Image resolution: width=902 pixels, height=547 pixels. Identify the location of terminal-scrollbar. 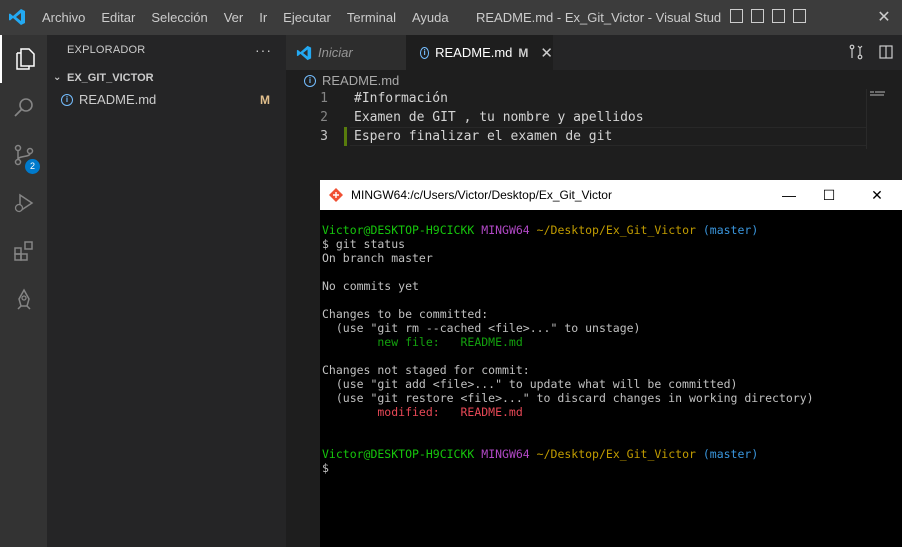
(893, 378).